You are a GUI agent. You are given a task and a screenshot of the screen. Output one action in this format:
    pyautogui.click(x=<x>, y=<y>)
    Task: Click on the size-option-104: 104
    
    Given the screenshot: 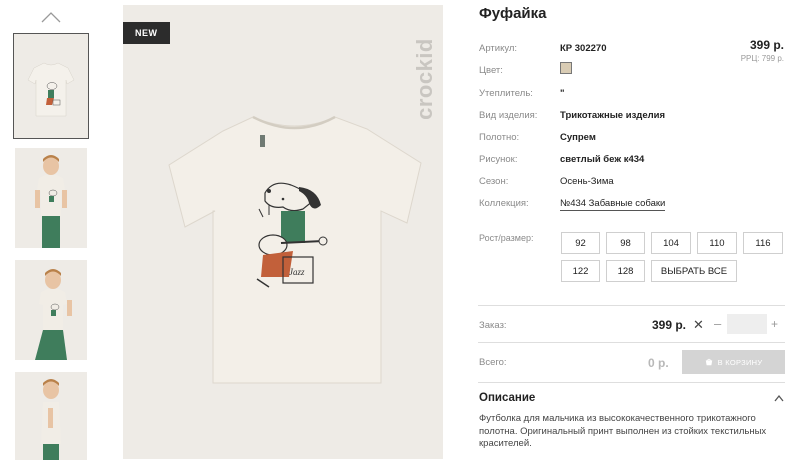 What is the action you would take?
    pyautogui.click(x=671, y=243)
    